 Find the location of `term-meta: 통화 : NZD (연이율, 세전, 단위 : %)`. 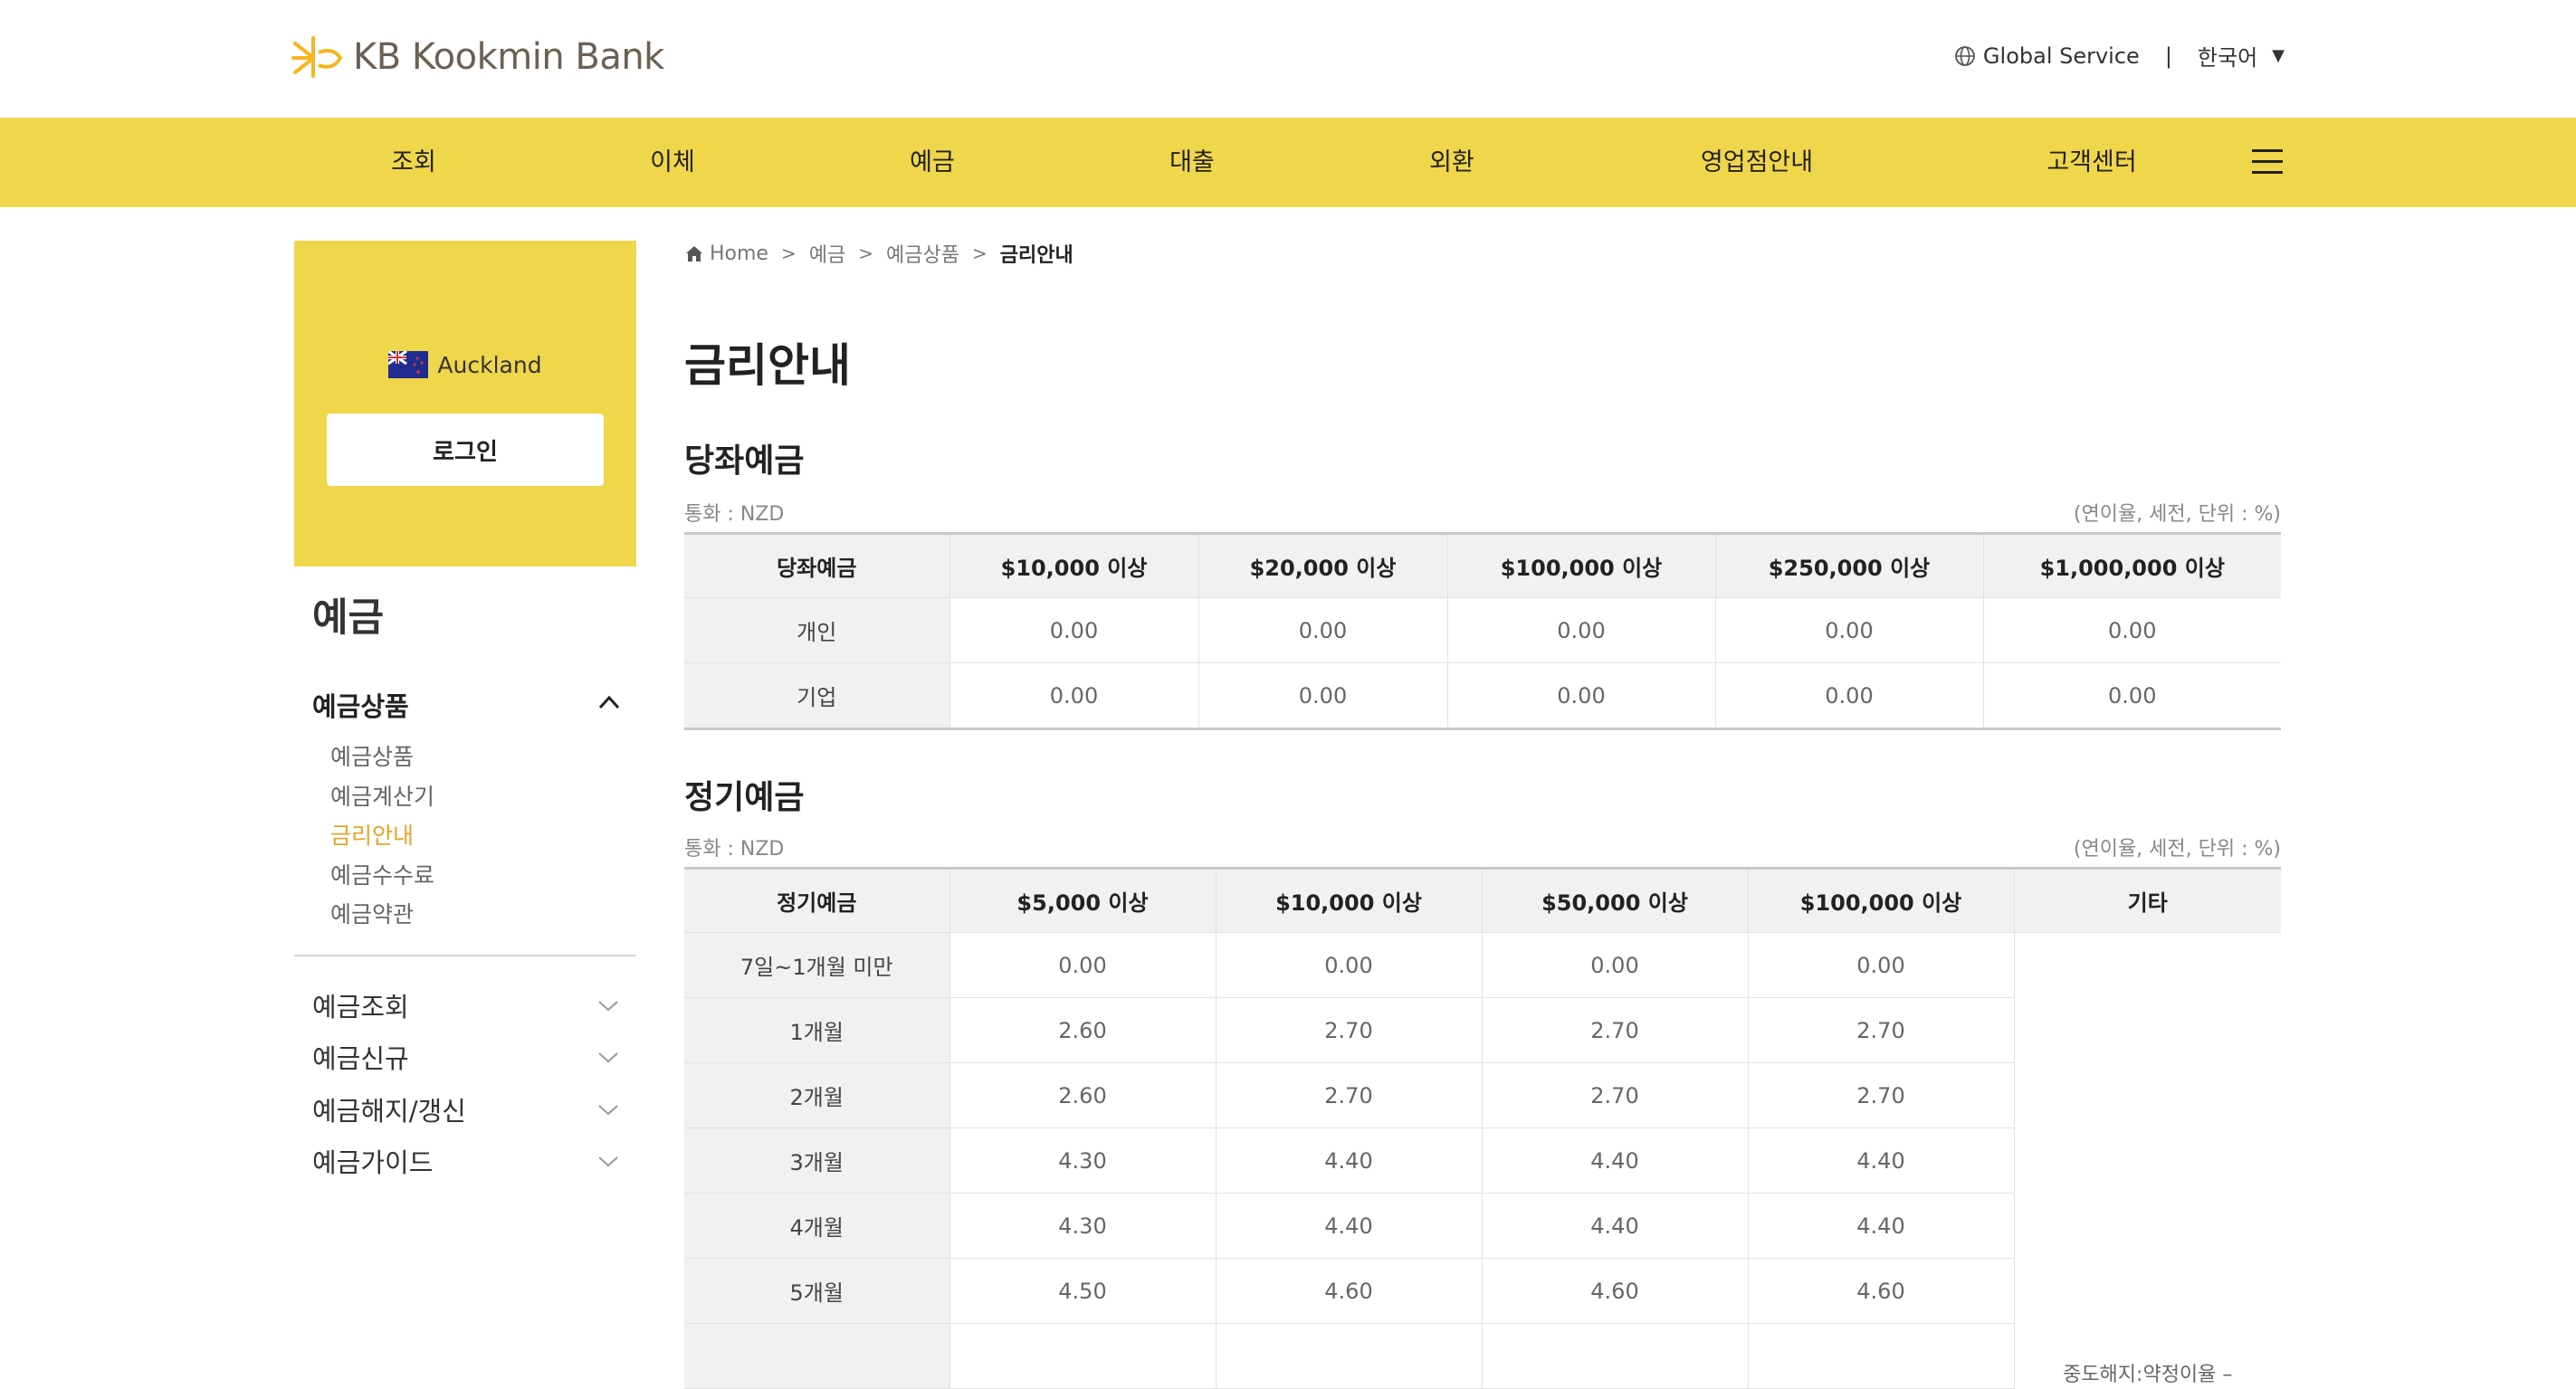

term-meta: 통화 : NZD (연이율, 세전, 단위 : %) is located at coordinates (1482, 847).